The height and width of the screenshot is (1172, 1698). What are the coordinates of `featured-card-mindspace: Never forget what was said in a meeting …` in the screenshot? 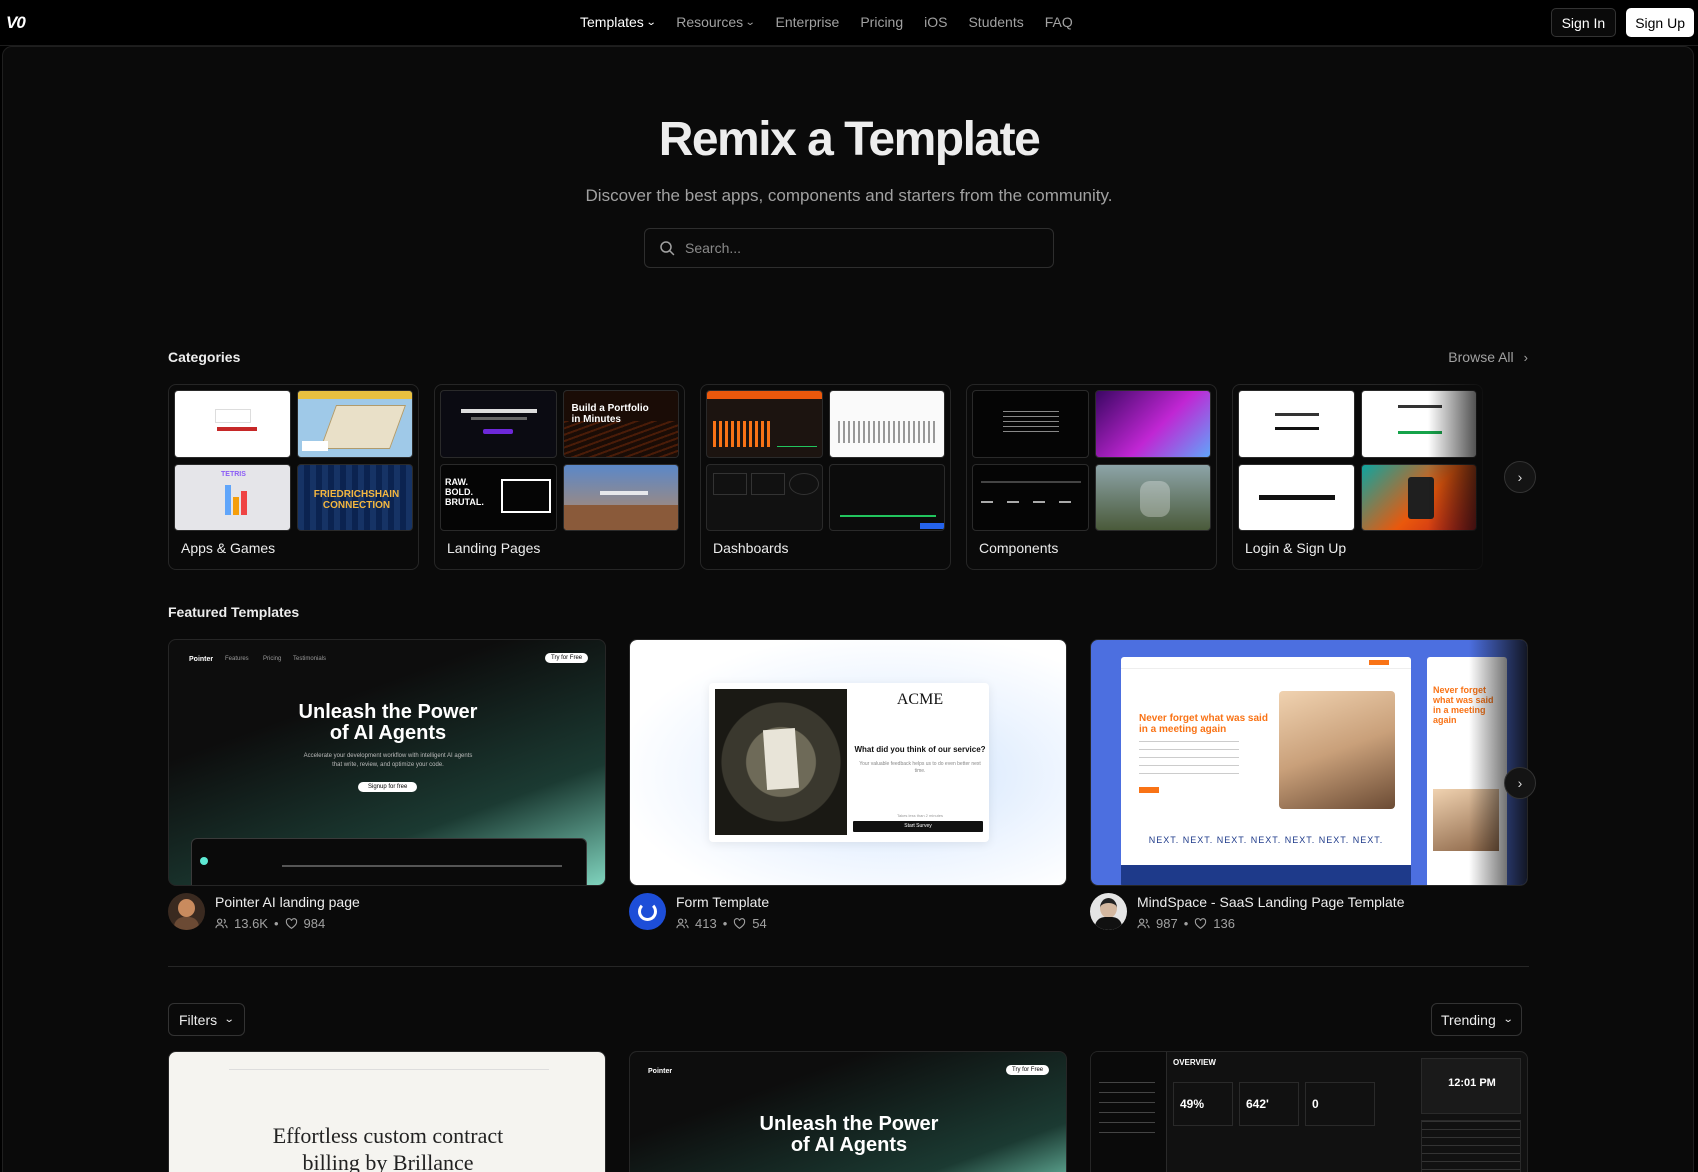 It's located at (1309, 762).